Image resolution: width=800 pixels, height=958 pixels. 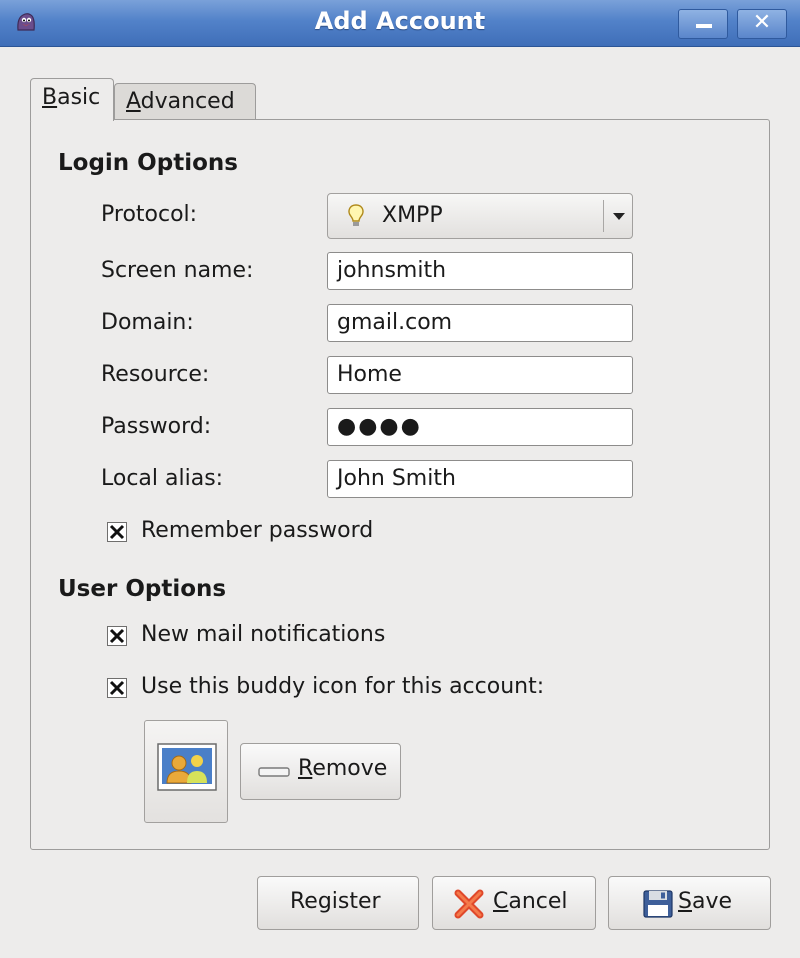 What do you see at coordinates (274, 772) in the screenshot?
I see `minus-icon` at bounding box center [274, 772].